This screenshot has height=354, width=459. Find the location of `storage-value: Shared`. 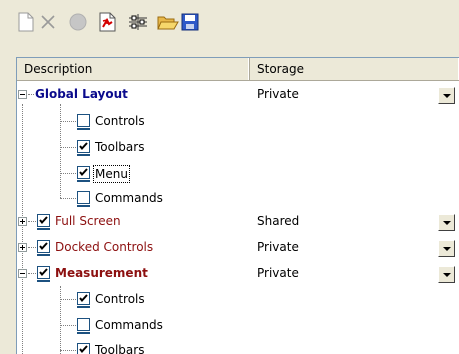

storage-value: Shared is located at coordinates (278, 221).